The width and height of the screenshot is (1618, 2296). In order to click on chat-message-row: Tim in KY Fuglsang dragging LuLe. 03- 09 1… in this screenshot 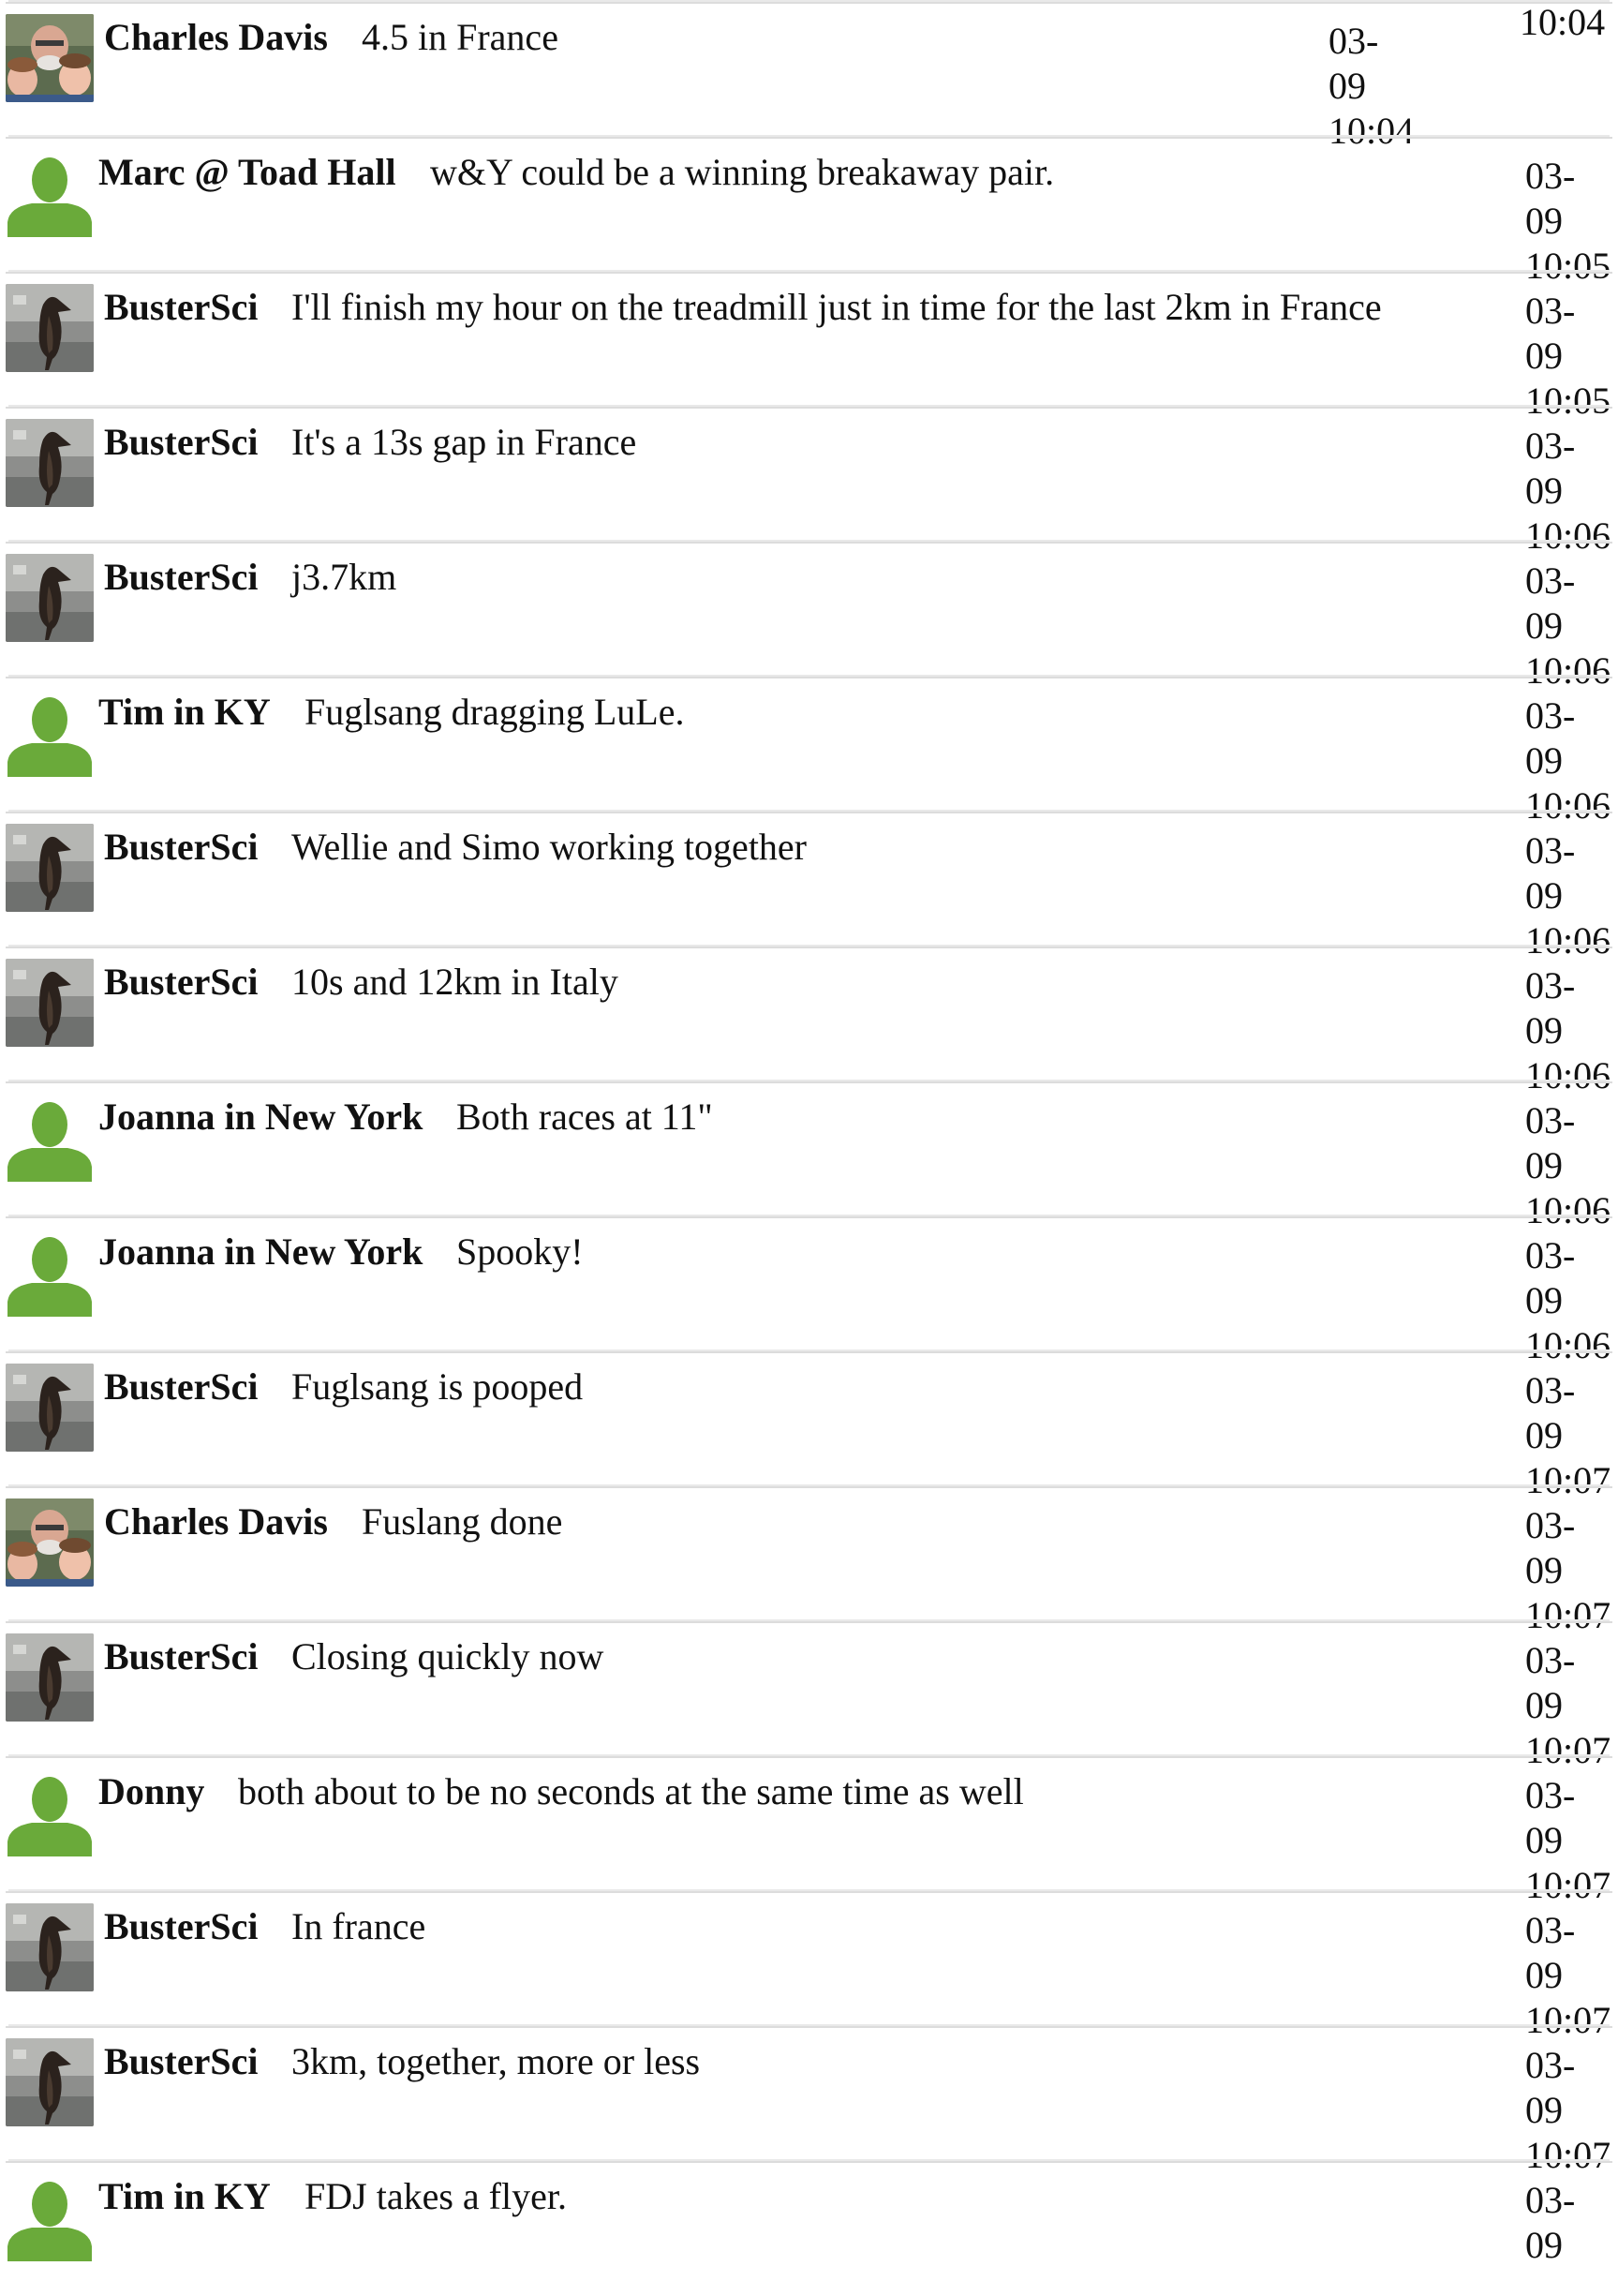, I will do `click(809, 752)`.